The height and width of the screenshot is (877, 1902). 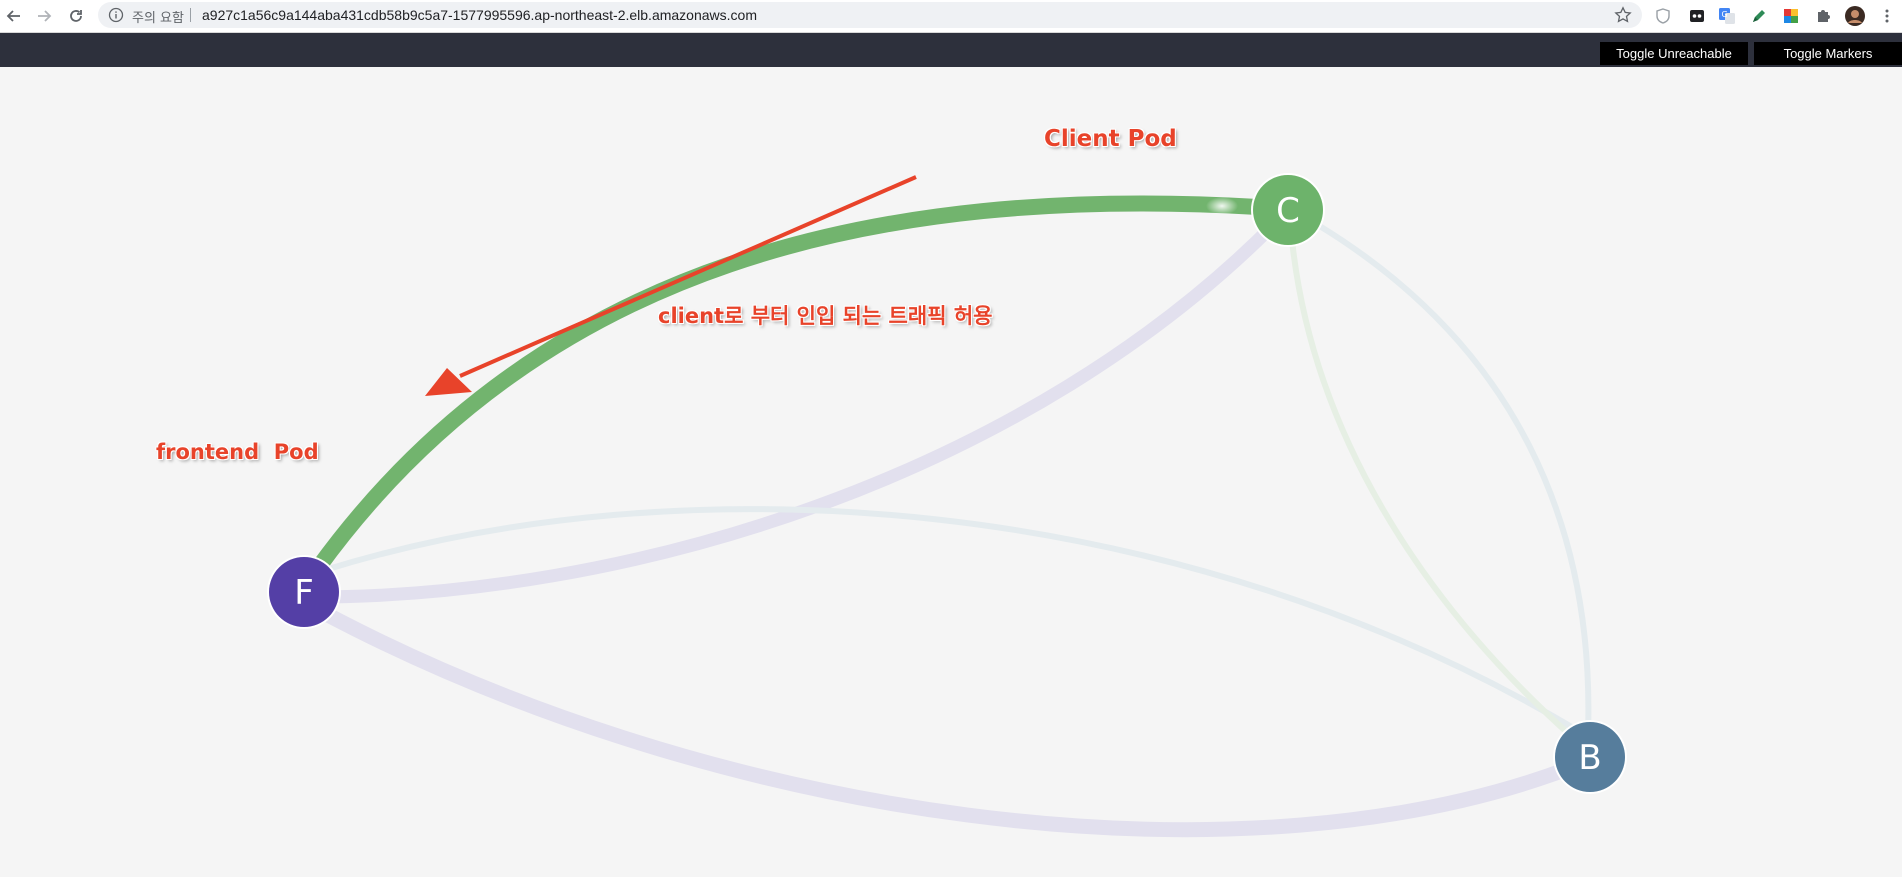 What do you see at coordinates (1828, 53) in the screenshot?
I see `toggle-markers-button: Toggle Markers` at bounding box center [1828, 53].